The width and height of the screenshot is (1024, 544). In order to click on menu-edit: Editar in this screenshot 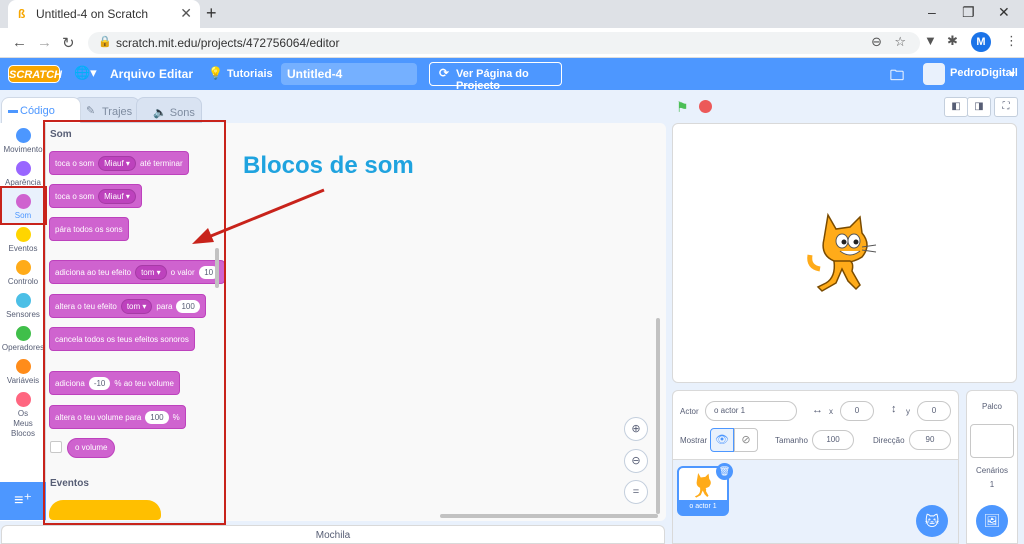, I will do `click(176, 74)`.